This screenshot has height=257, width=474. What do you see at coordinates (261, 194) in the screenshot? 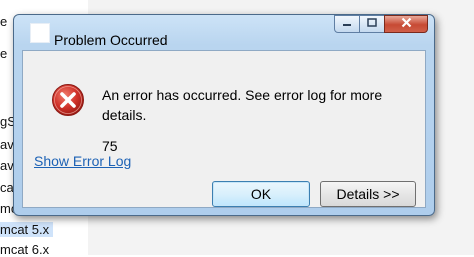
I see `ok-button: OK` at bounding box center [261, 194].